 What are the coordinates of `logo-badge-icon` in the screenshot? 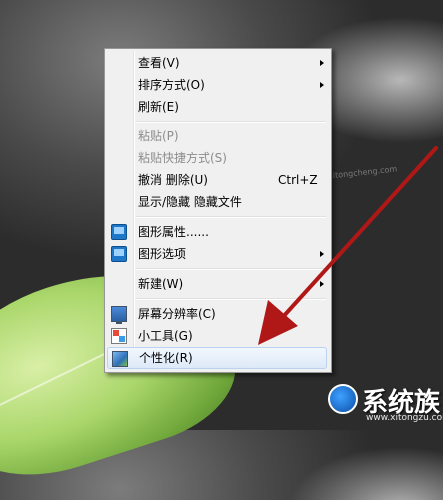 It's located at (343, 399).